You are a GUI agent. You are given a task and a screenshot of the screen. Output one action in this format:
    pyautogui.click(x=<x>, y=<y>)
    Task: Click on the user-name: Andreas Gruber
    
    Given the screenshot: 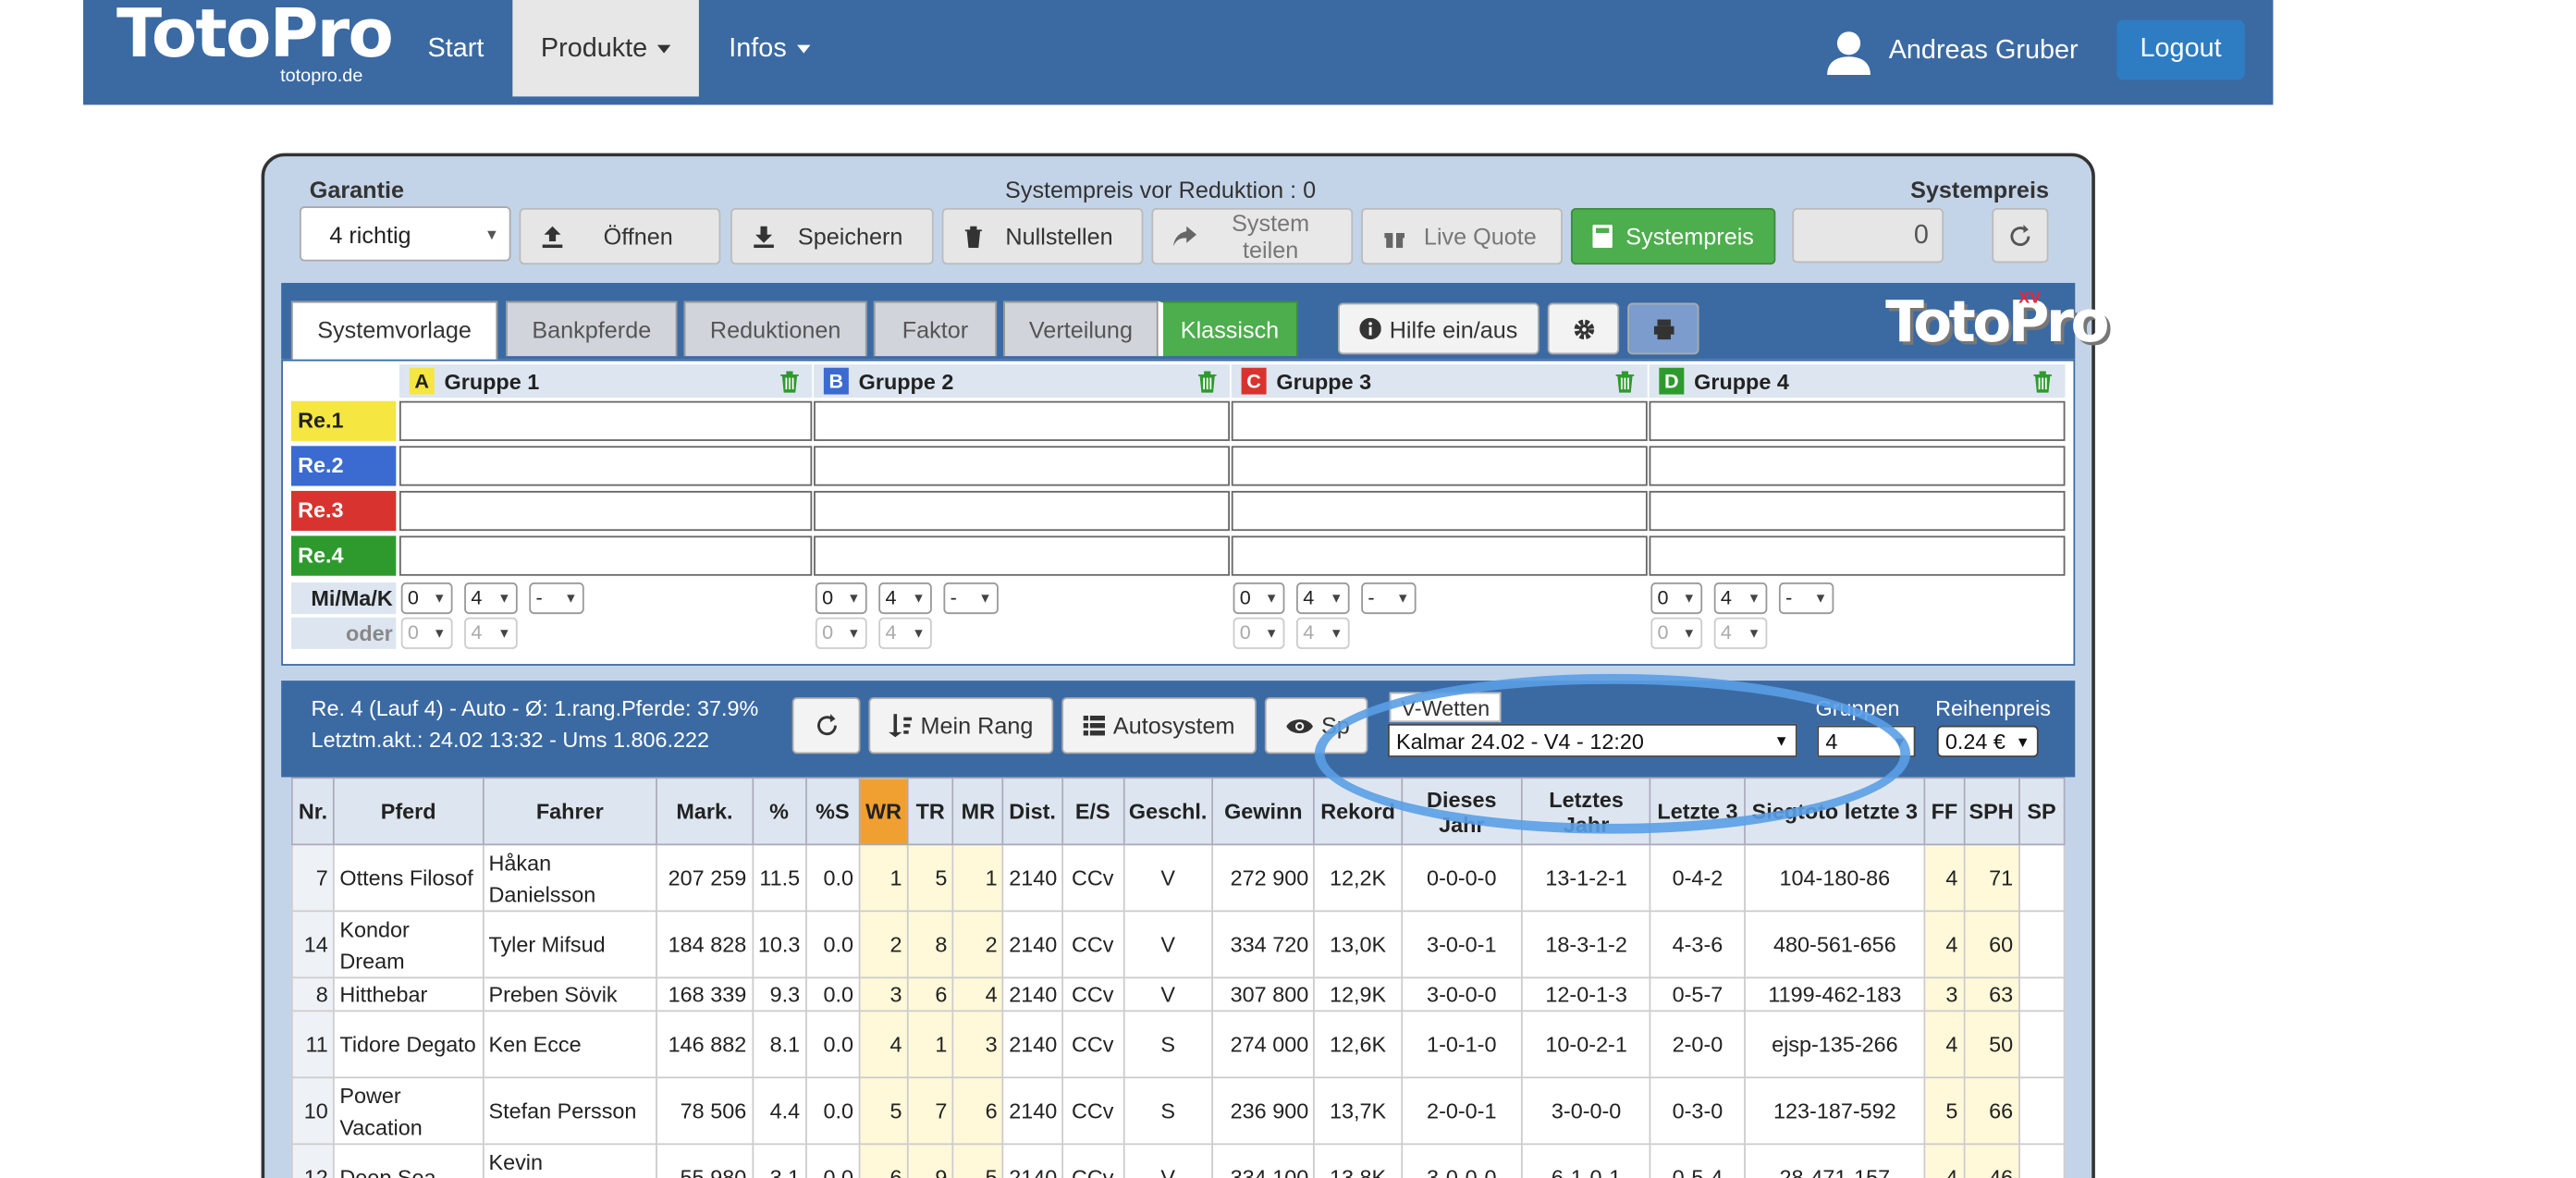 What is the action you would take?
    pyautogui.click(x=1983, y=51)
    